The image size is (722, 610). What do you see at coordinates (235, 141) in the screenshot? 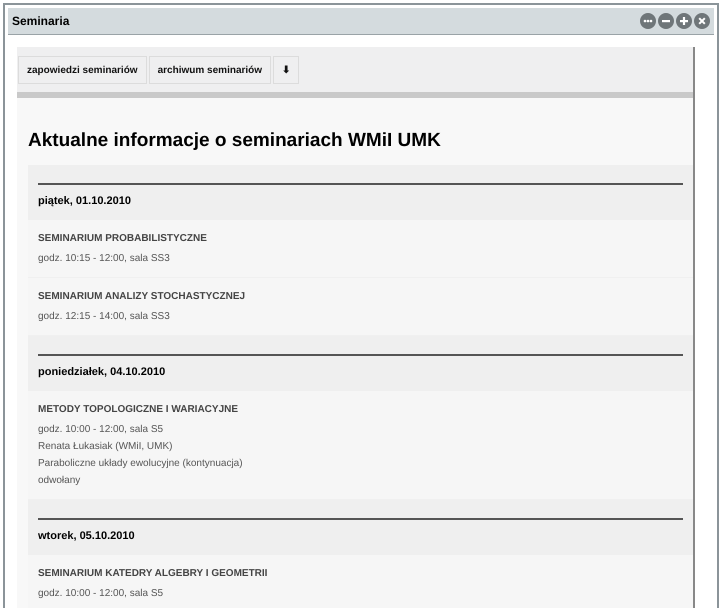
I see `page-heading: Aktualne informacje o seminariach WMiI UMK` at bounding box center [235, 141].